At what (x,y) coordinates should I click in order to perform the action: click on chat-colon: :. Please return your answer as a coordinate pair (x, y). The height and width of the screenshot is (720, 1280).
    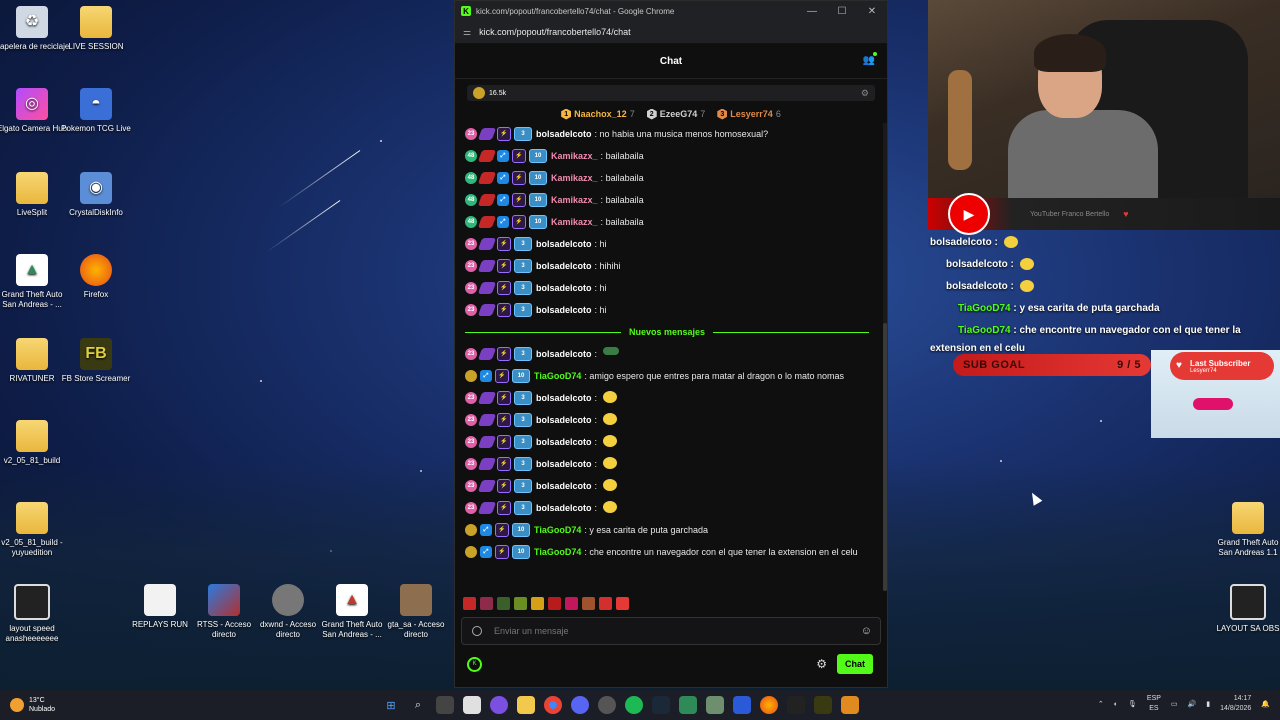
    Looking at the image, I should click on (602, 178).